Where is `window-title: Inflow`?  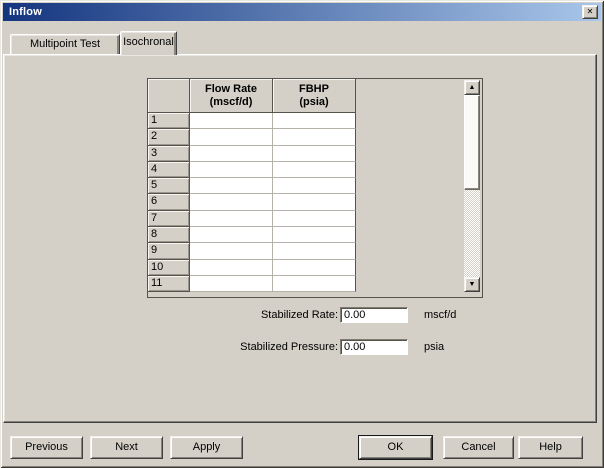 window-title: Inflow is located at coordinates (25, 12).